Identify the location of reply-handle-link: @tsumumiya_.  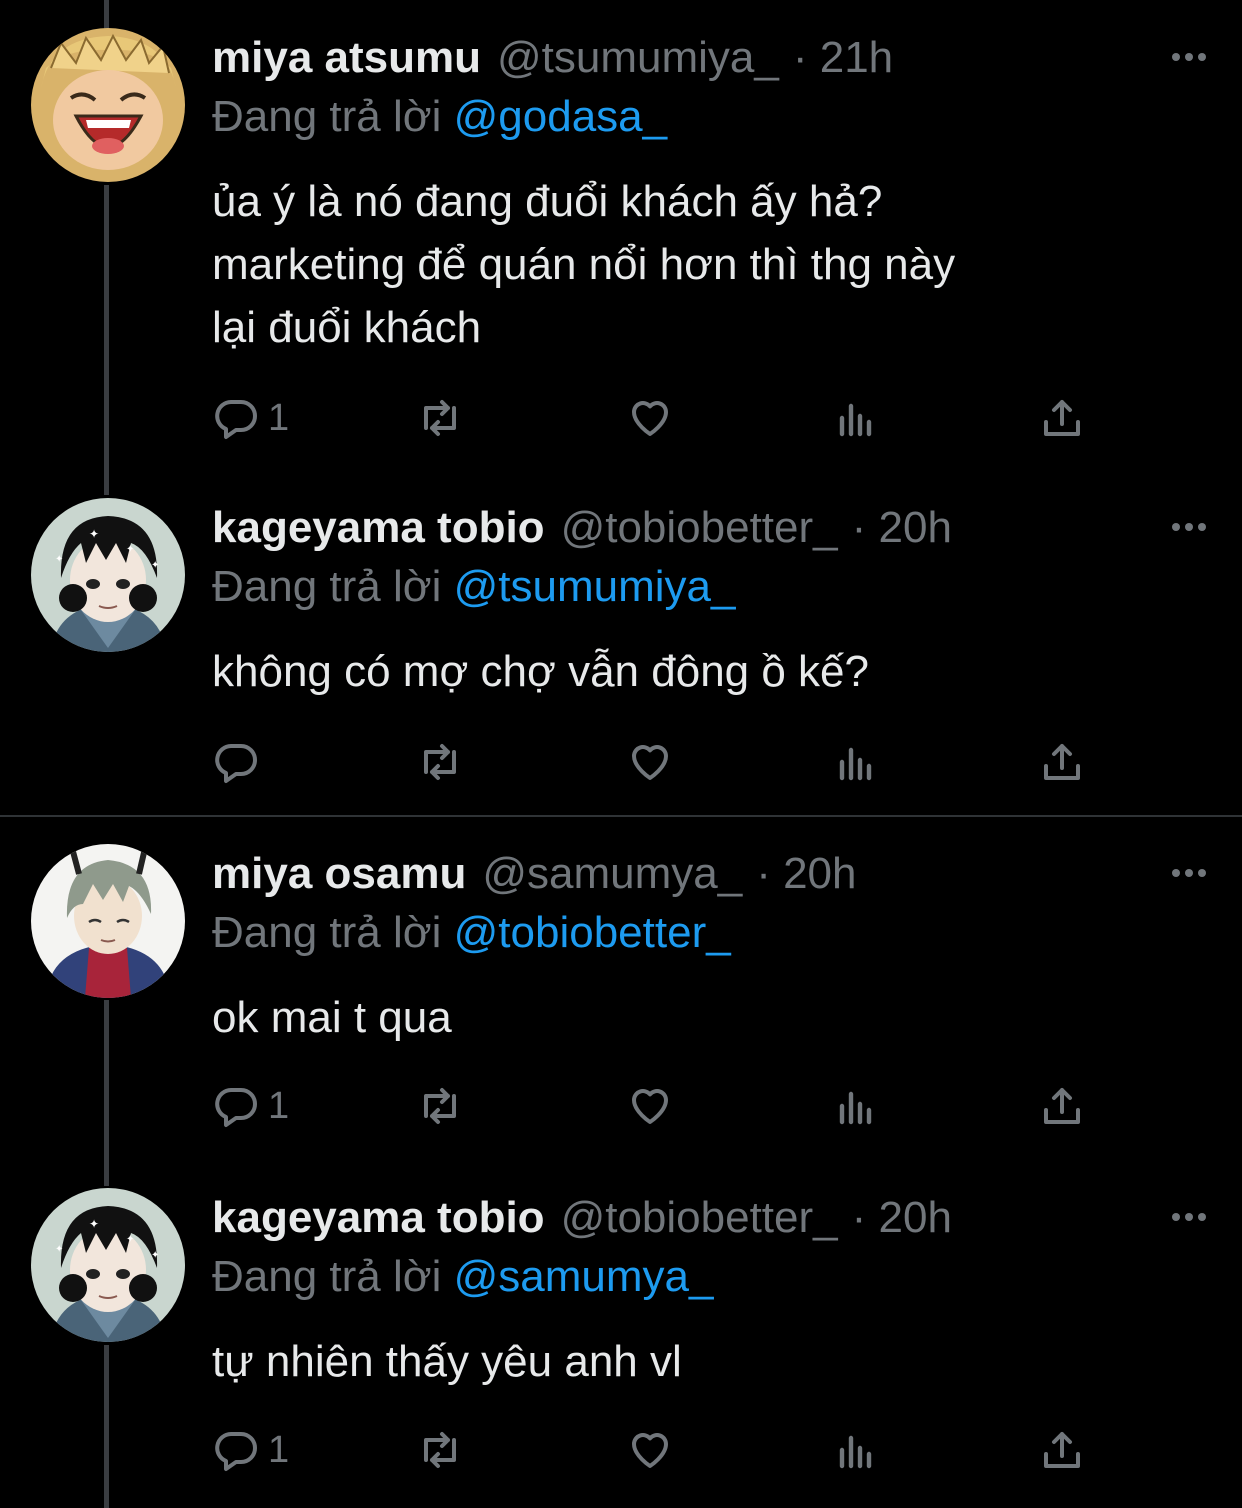
(595, 586).